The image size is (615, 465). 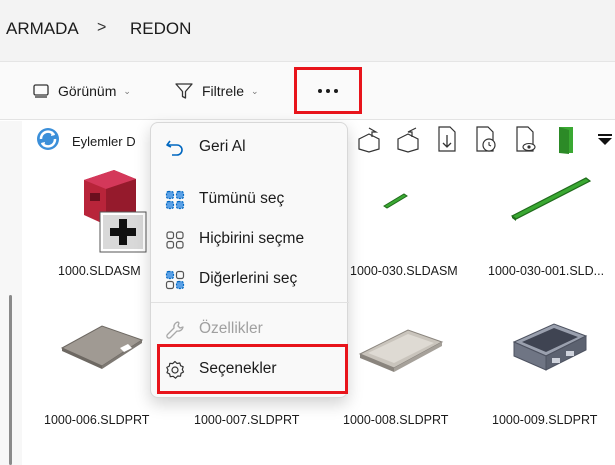 What do you see at coordinates (544, 420) in the screenshot?
I see `file-name: 1000-009.SLDPRT` at bounding box center [544, 420].